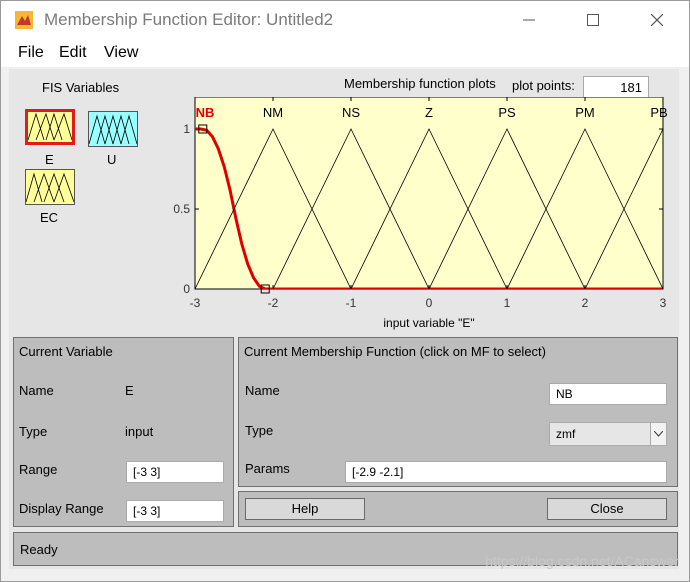 This screenshot has width=690, height=582. What do you see at coordinates (61, 508) in the screenshot?
I see `display-range-label: Display Range` at bounding box center [61, 508].